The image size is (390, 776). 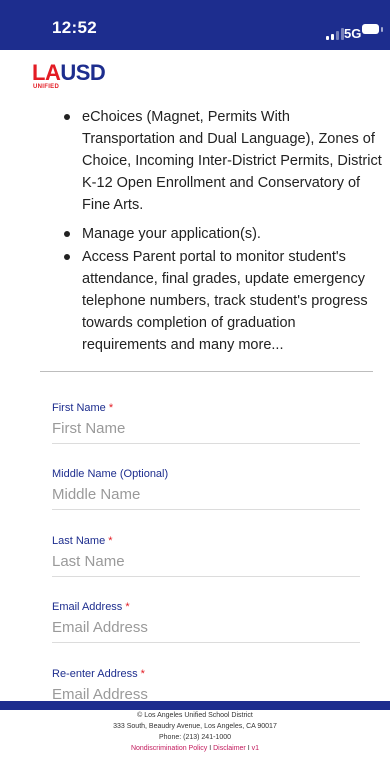 What do you see at coordinates (95, 674) in the screenshot?
I see `email-confirm-label-text: Re-enter Address` at bounding box center [95, 674].